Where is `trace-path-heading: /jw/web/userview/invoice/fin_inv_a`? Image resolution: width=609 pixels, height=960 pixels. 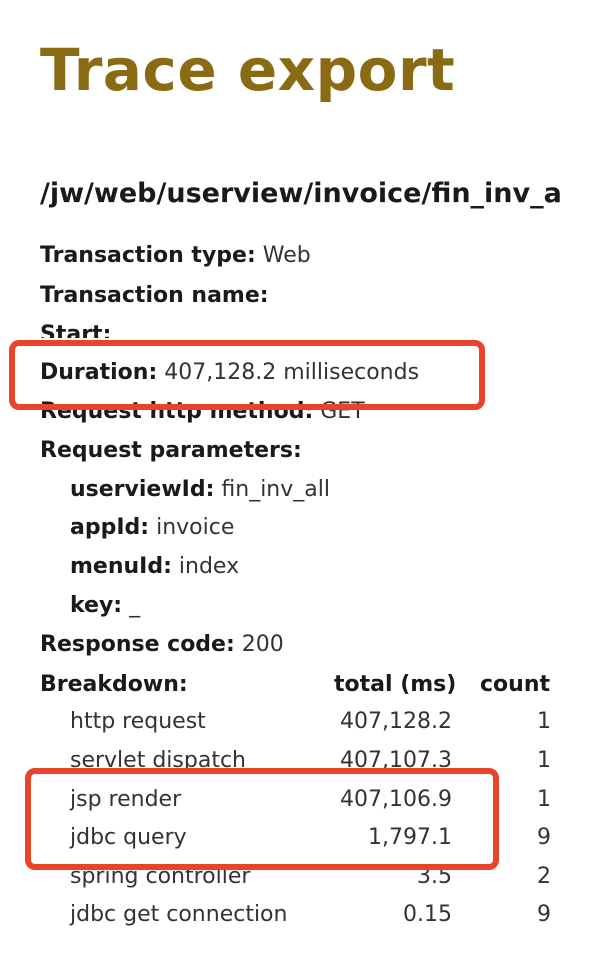 trace-path-heading: /jw/web/userview/invoice/fin_inv_a is located at coordinates (301, 193).